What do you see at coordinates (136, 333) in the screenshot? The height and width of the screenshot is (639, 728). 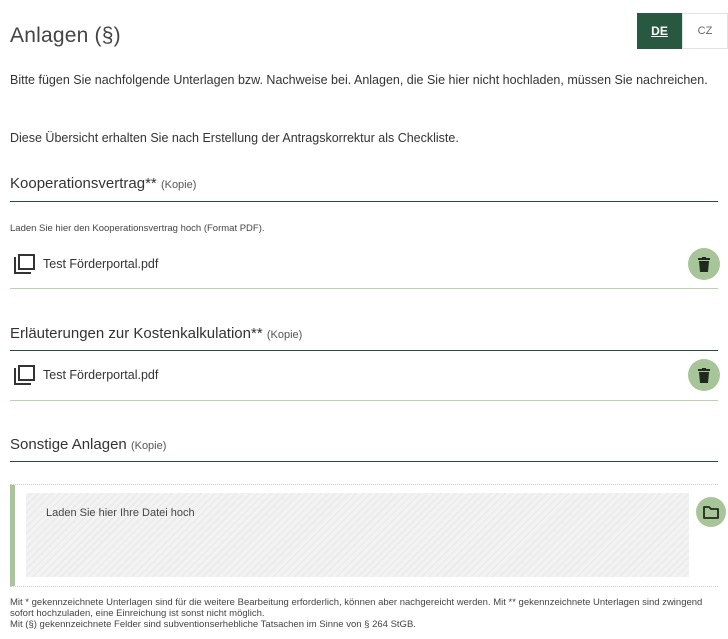 I see `section-title-text: Erläuterungen zur Kostenkalkulation**` at bounding box center [136, 333].